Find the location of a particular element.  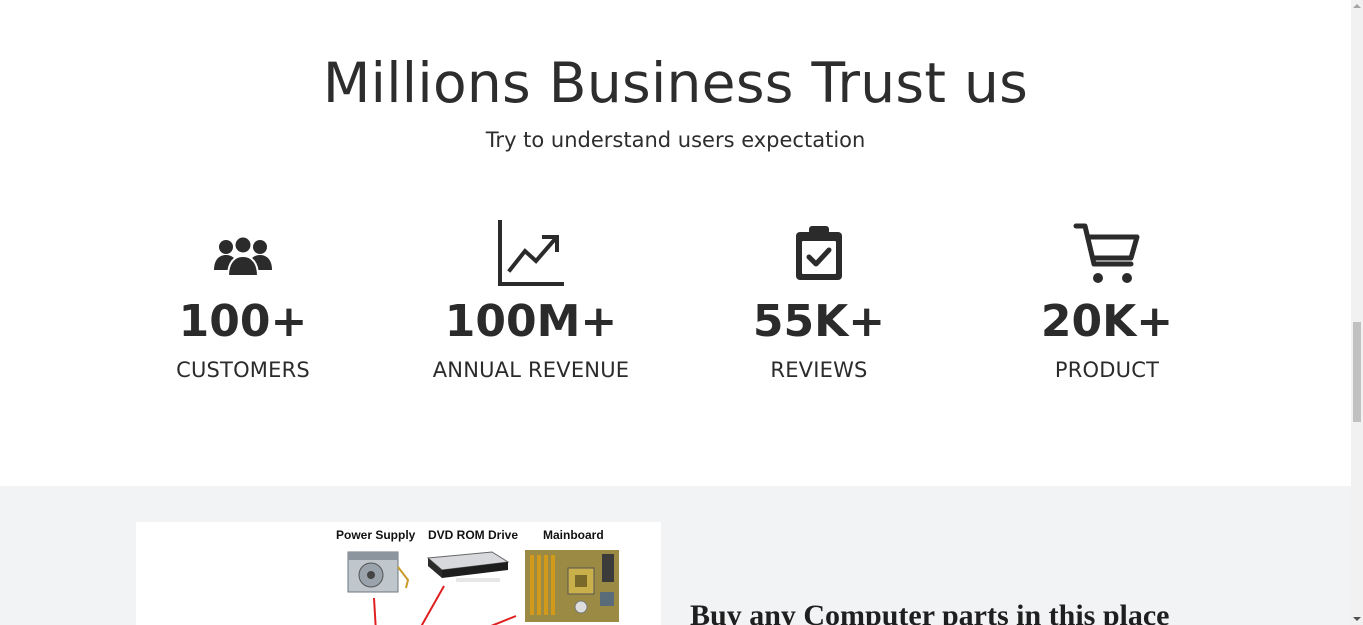

trust-subtitle: Try to understand users expectation is located at coordinates (675, 140).